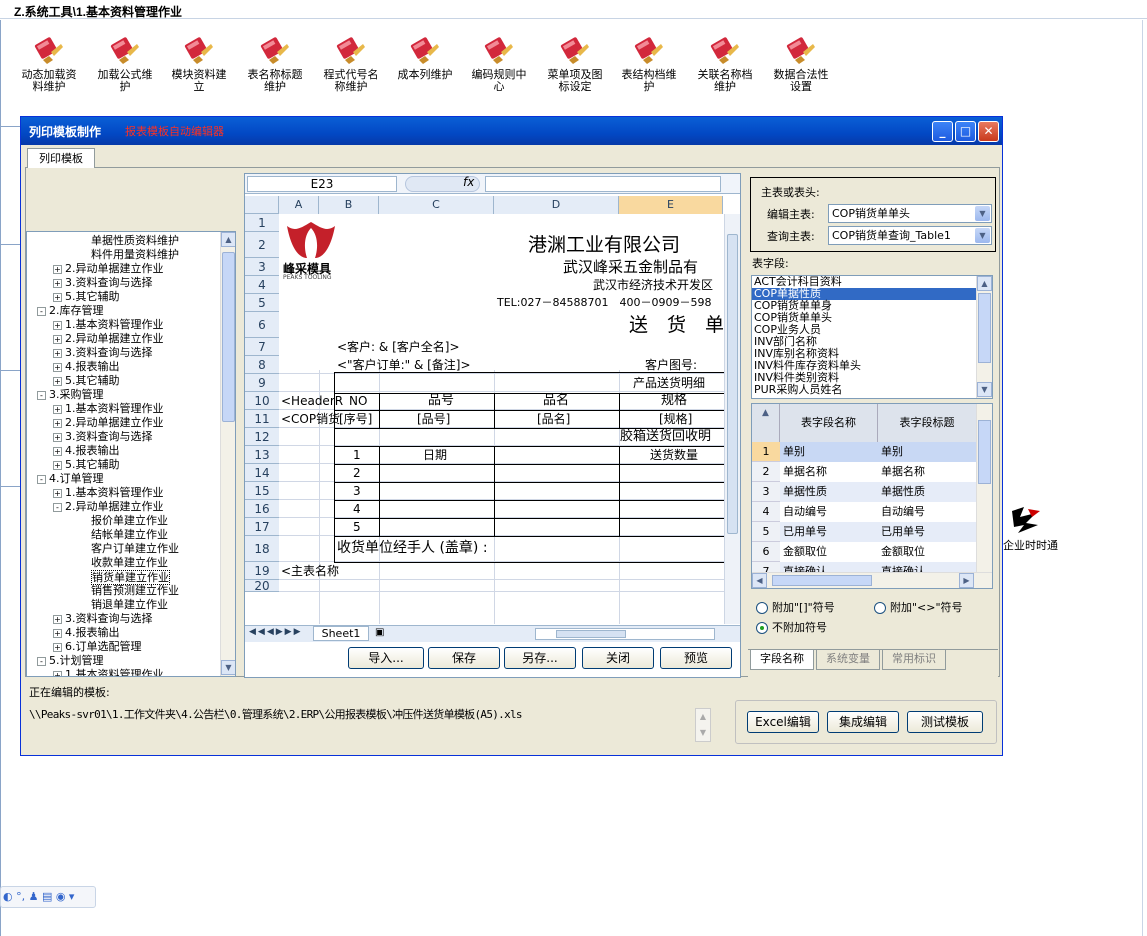  I want to click on radio-selected-icon, so click(762, 628).